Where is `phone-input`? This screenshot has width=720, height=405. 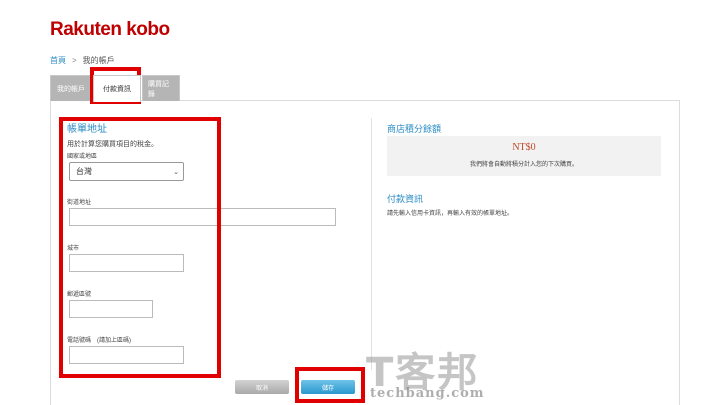
phone-input is located at coordinates (126, 355).